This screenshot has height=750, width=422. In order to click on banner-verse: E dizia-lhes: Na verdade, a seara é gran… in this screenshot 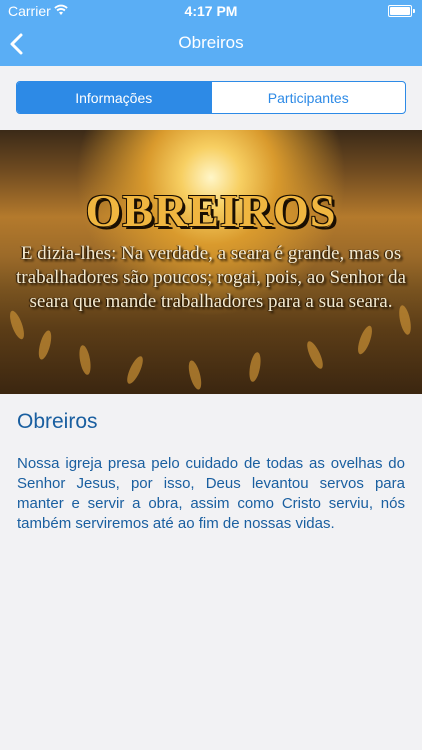, I will do `click(211, 277)`.